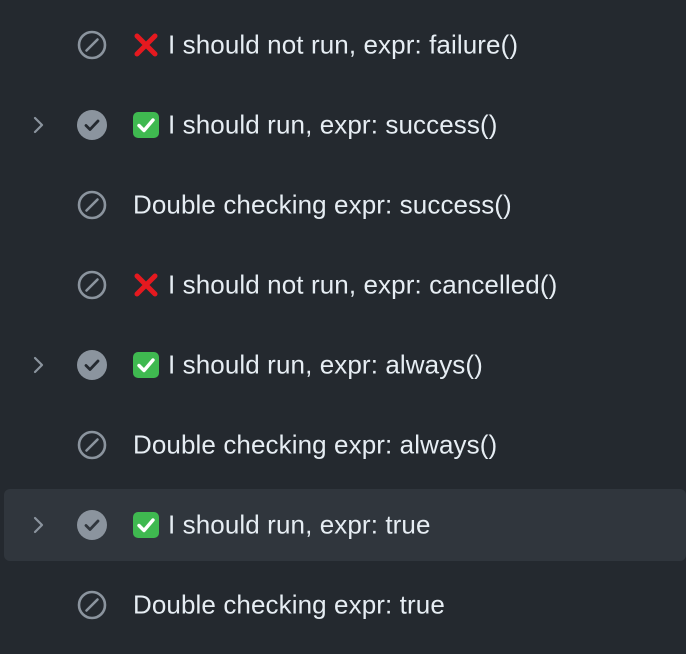 This screenshot has width=686, height=654. I want to click on step-row-selected: I should run, expr: true, so click(345, 525).